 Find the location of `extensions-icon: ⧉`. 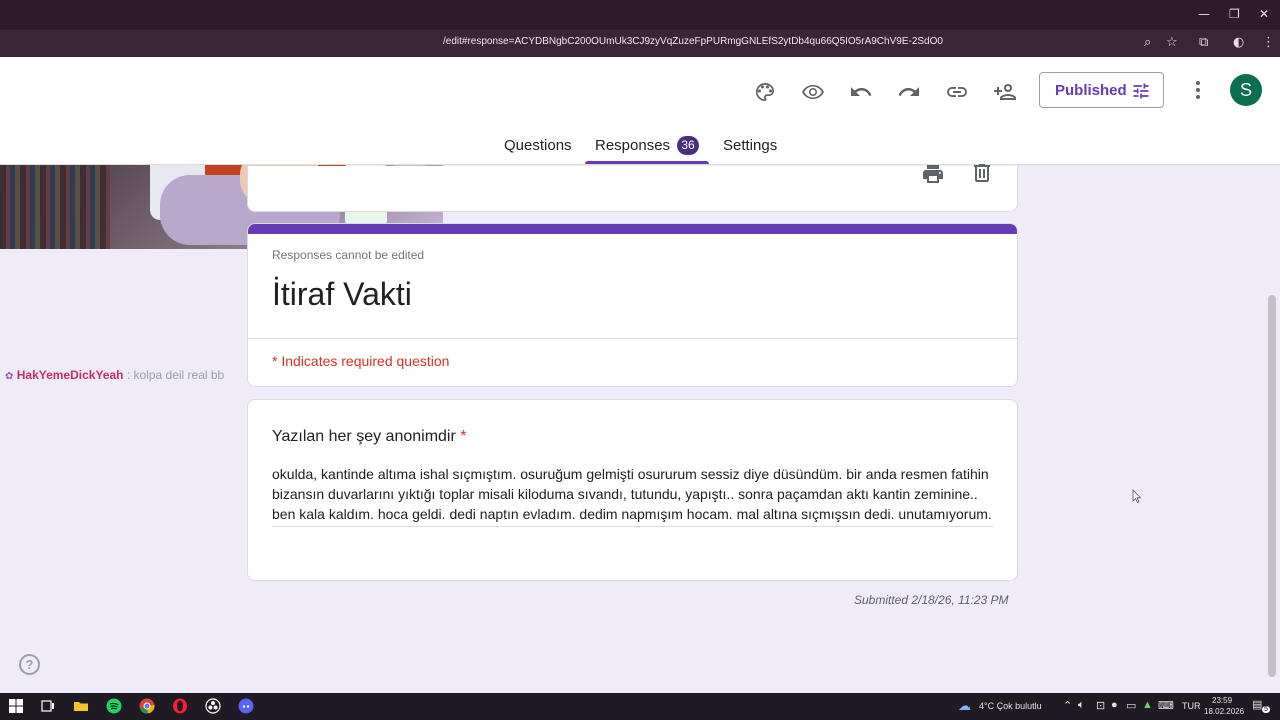

extensions-icon: ⧉ is located at coordinates (1203, 42).